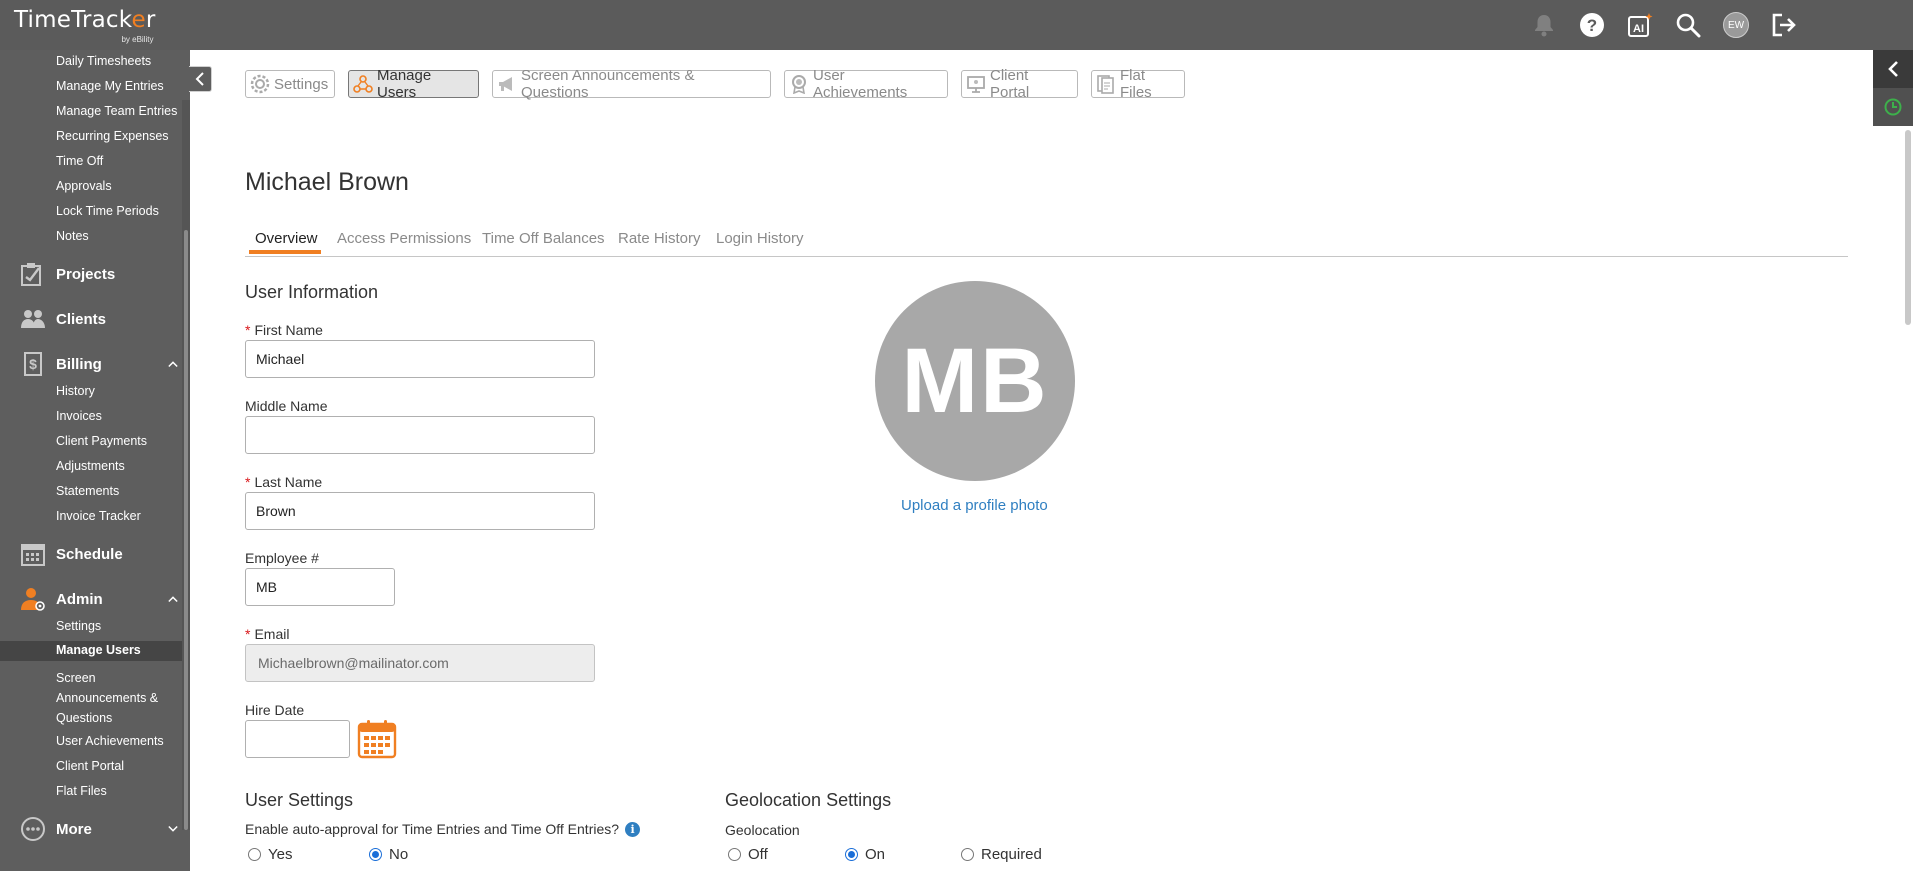  Describe the element at coordinates (90, 466) in the screenshot. I see `sidebar-item-adjustments: Adjustments` at that location.